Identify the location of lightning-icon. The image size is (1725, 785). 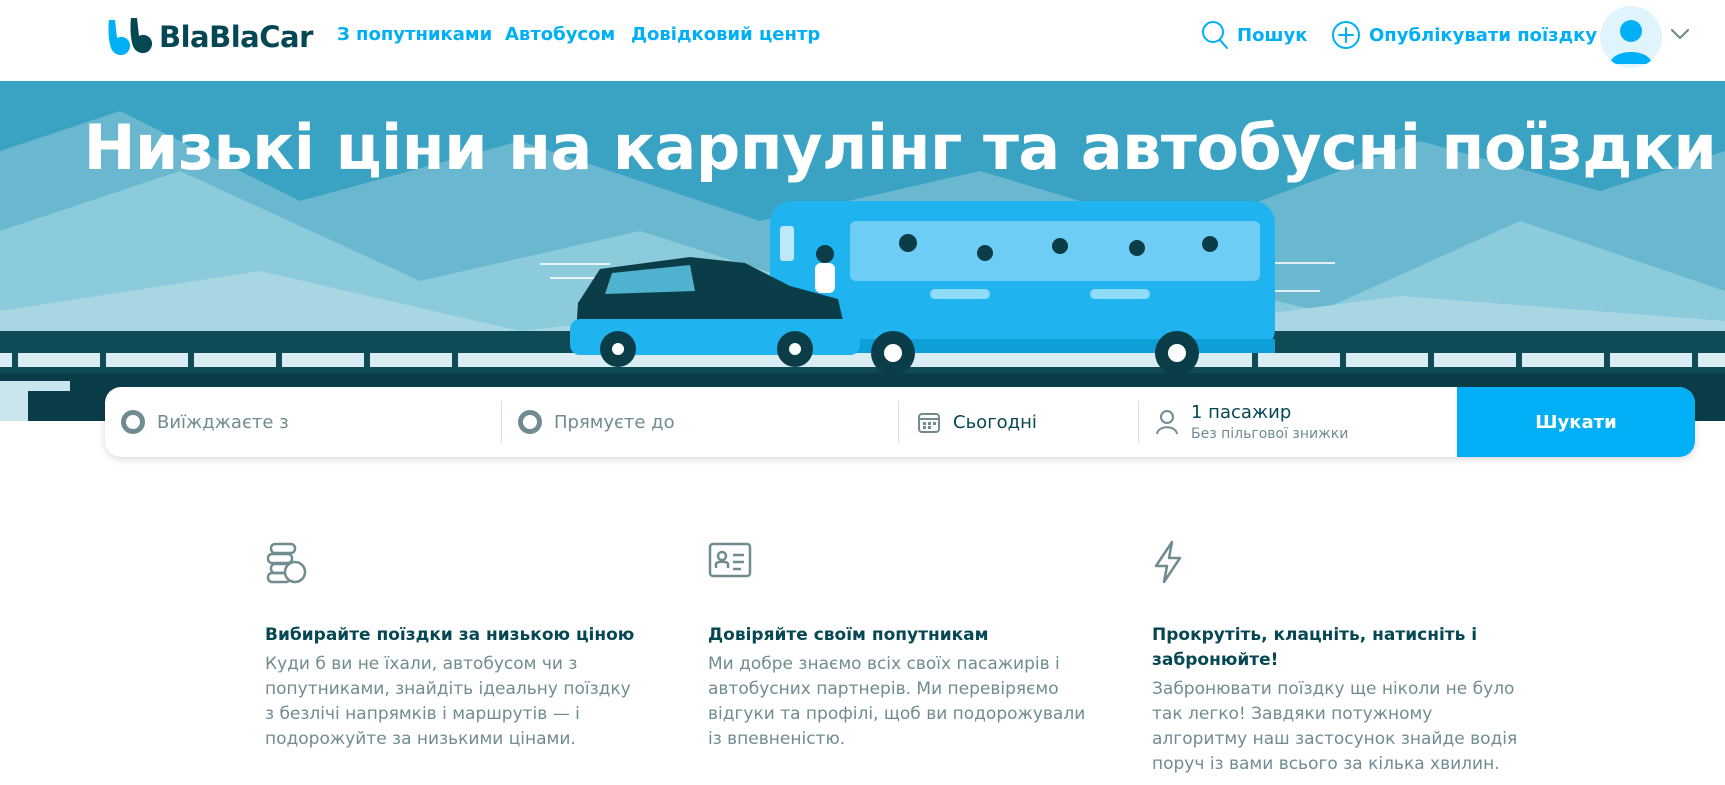
(1168, 562).